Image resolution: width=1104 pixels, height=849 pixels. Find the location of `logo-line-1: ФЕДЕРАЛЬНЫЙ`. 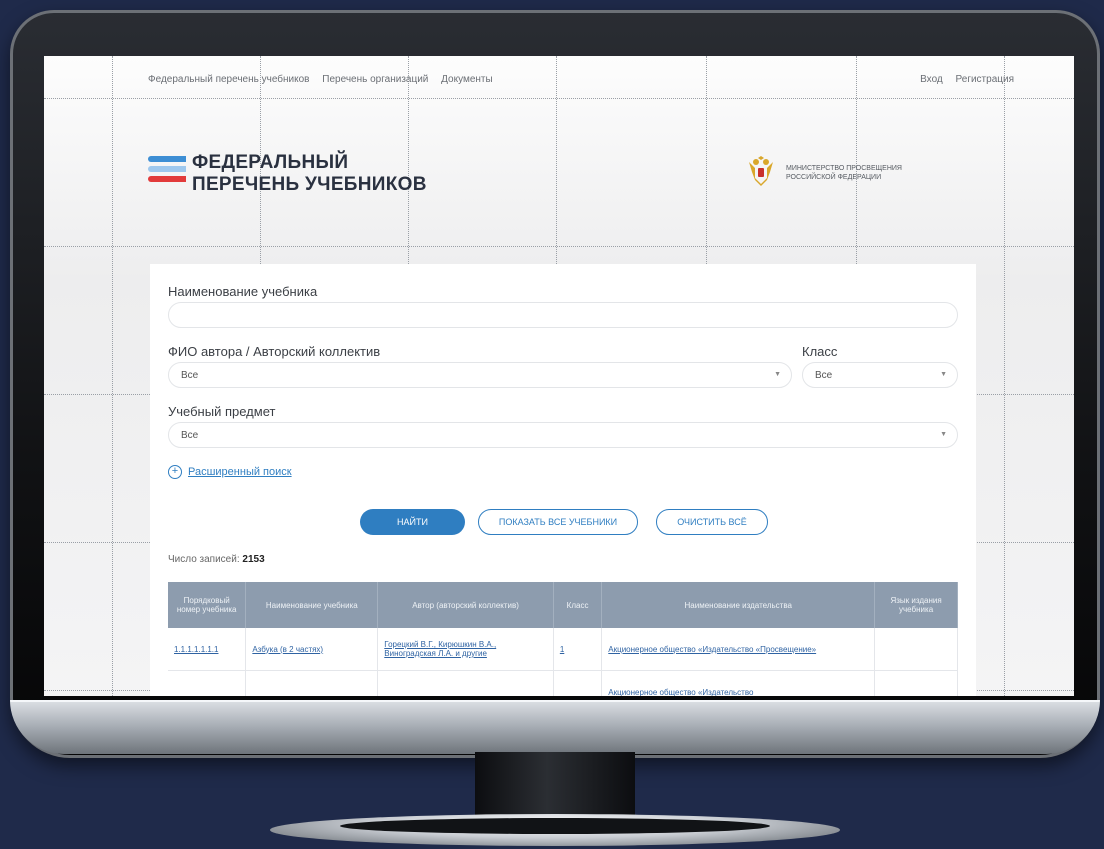

logo-line-1: ФЕДЕРАЛЬНЫЙ is located at coordinates (270, 162).